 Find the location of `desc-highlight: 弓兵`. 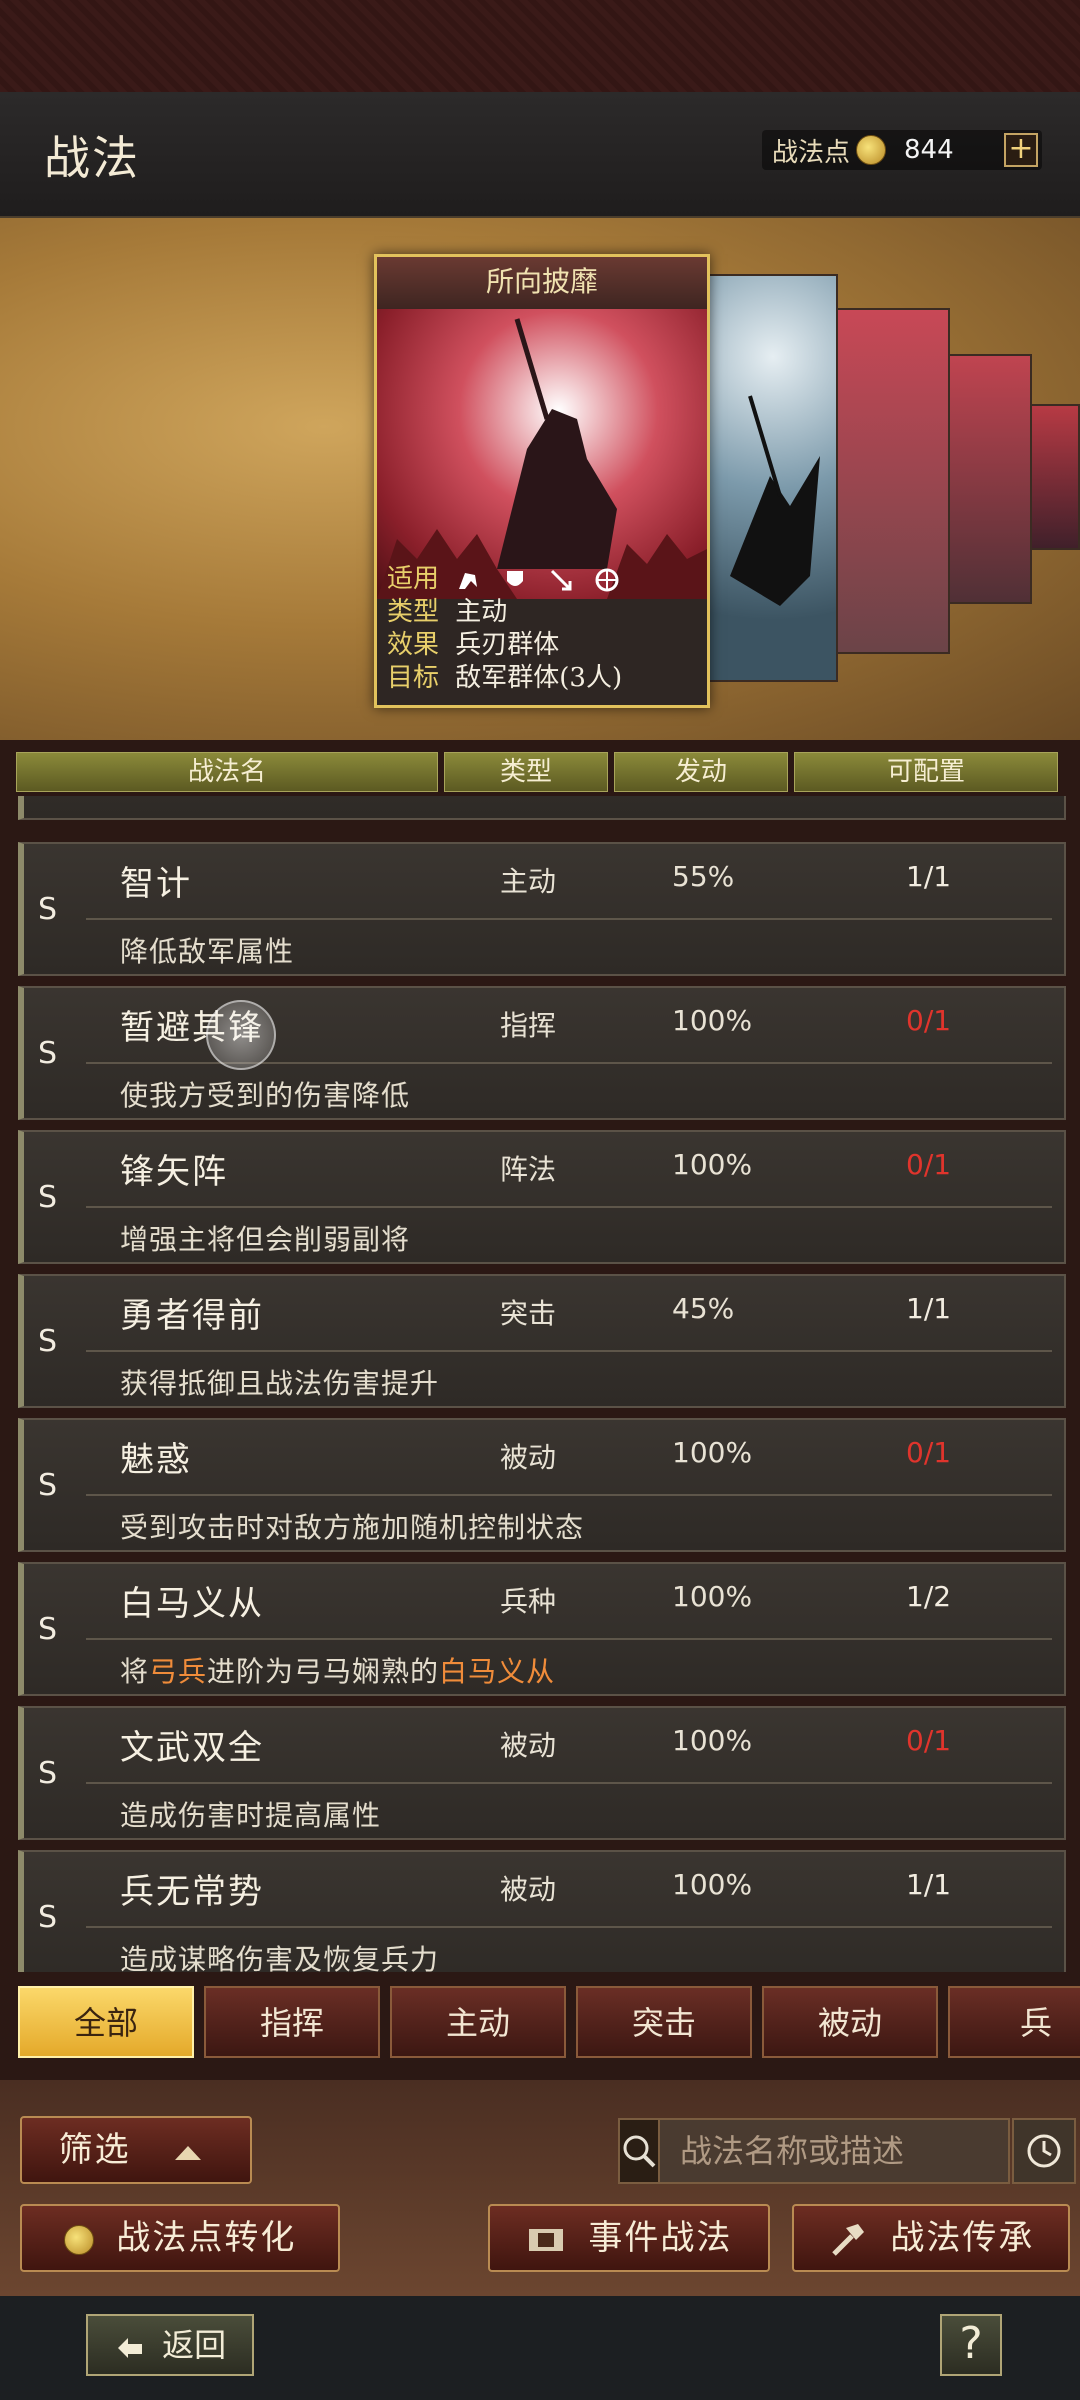

desc-highlight: 弓兵 is located at coordinates (178, 1671).